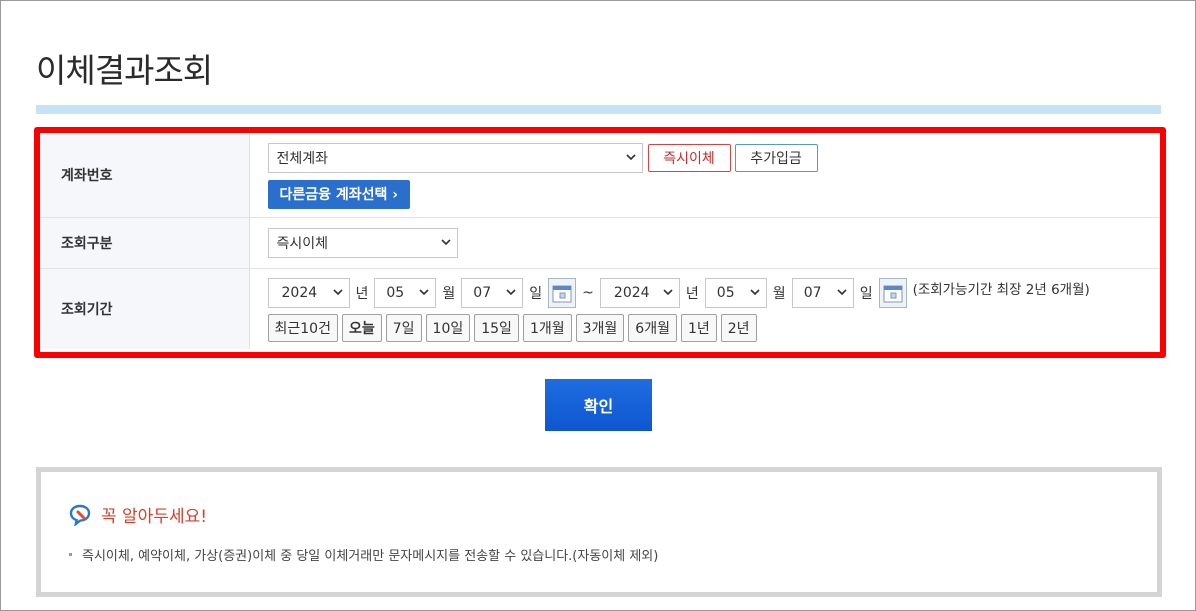  Describe the element at coordinates (598, 109) in the screenshot. I see `title-divider` at that location.